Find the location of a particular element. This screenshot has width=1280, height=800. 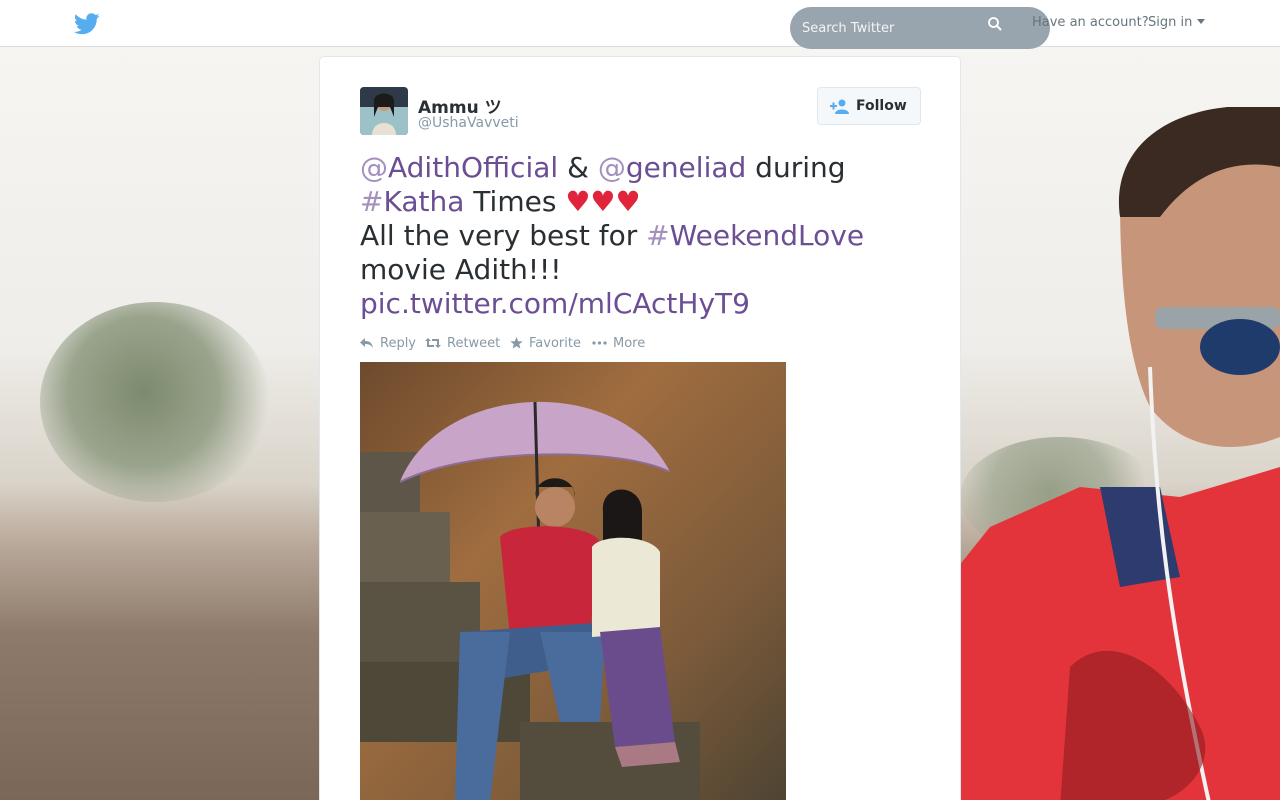

avatar-portrait-icon is located at coordinates (384, 111).